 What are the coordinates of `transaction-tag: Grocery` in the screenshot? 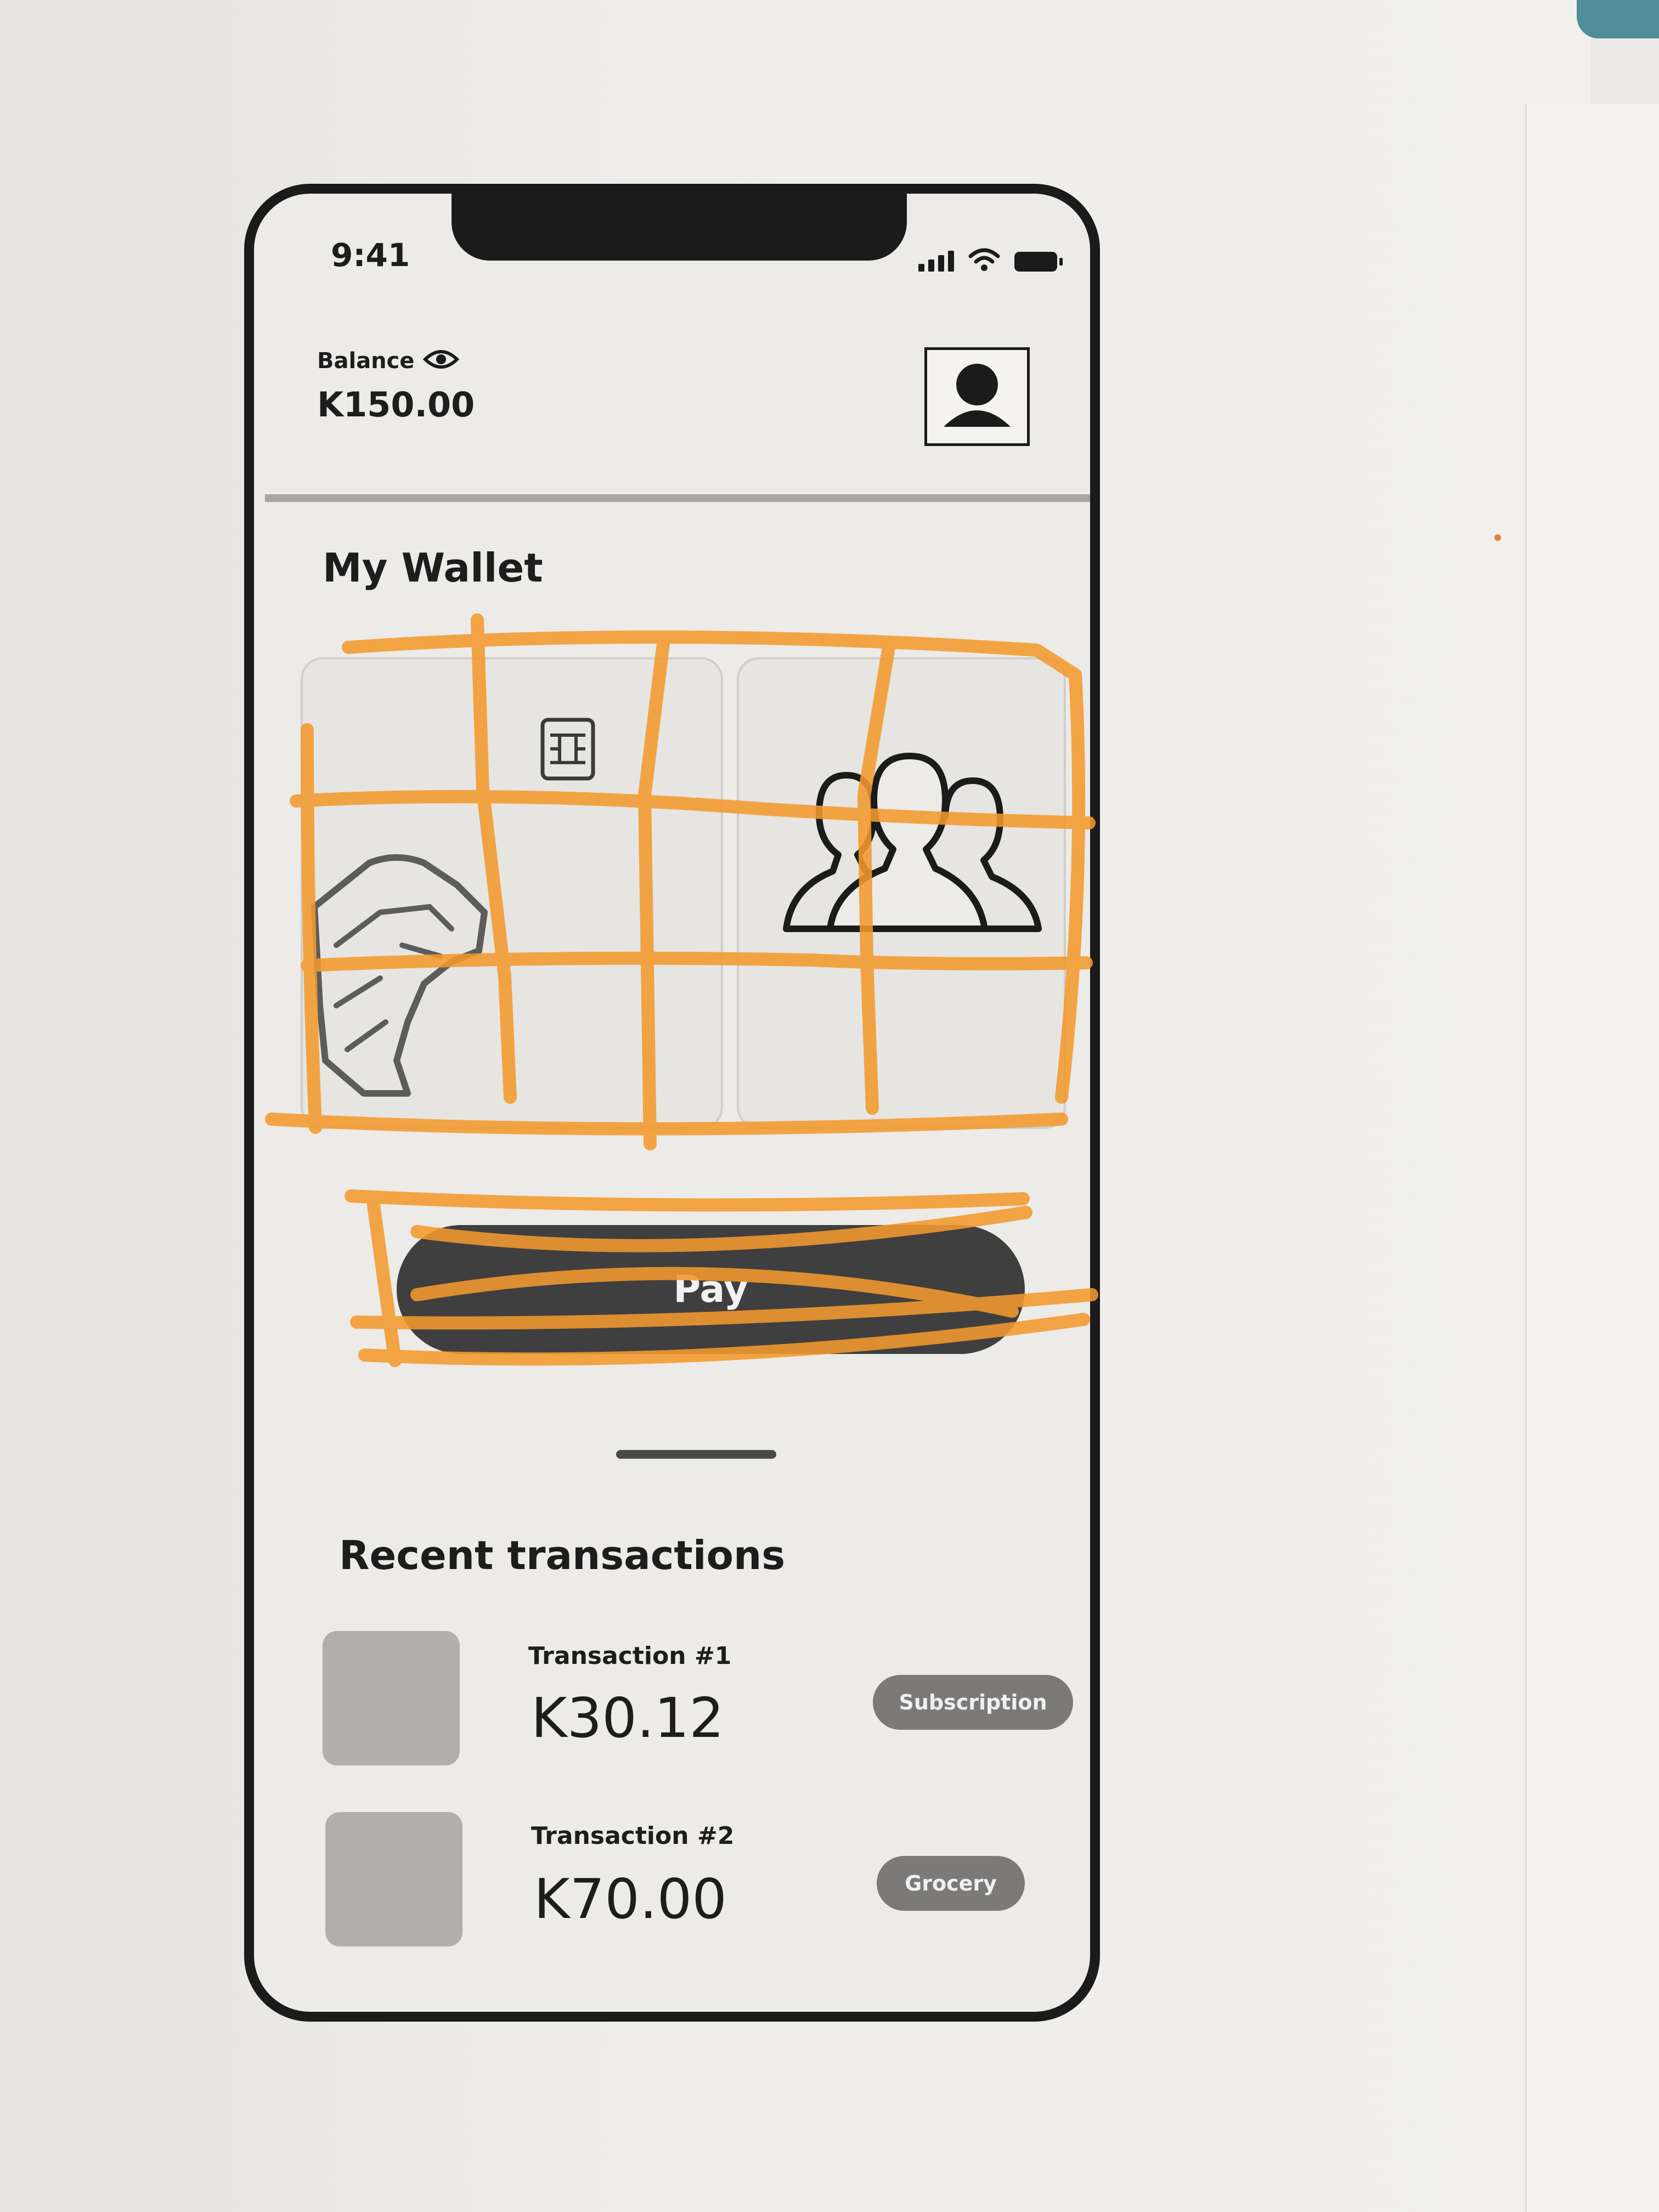 It's located at (951, 1884).